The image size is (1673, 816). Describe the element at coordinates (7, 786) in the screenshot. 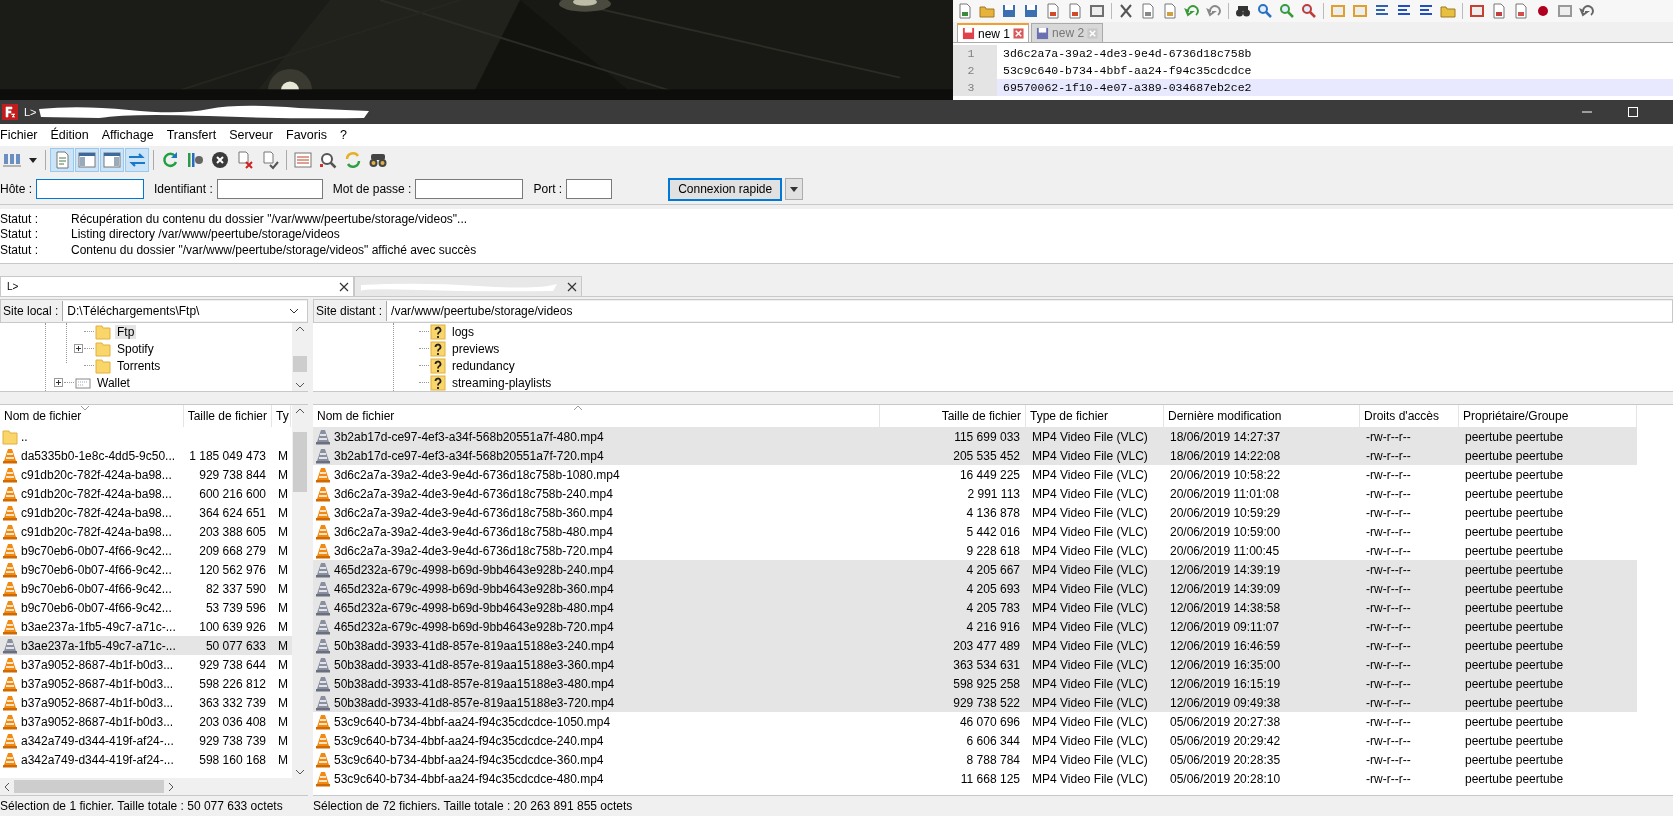

I see `chevron-left-icon` at that location.